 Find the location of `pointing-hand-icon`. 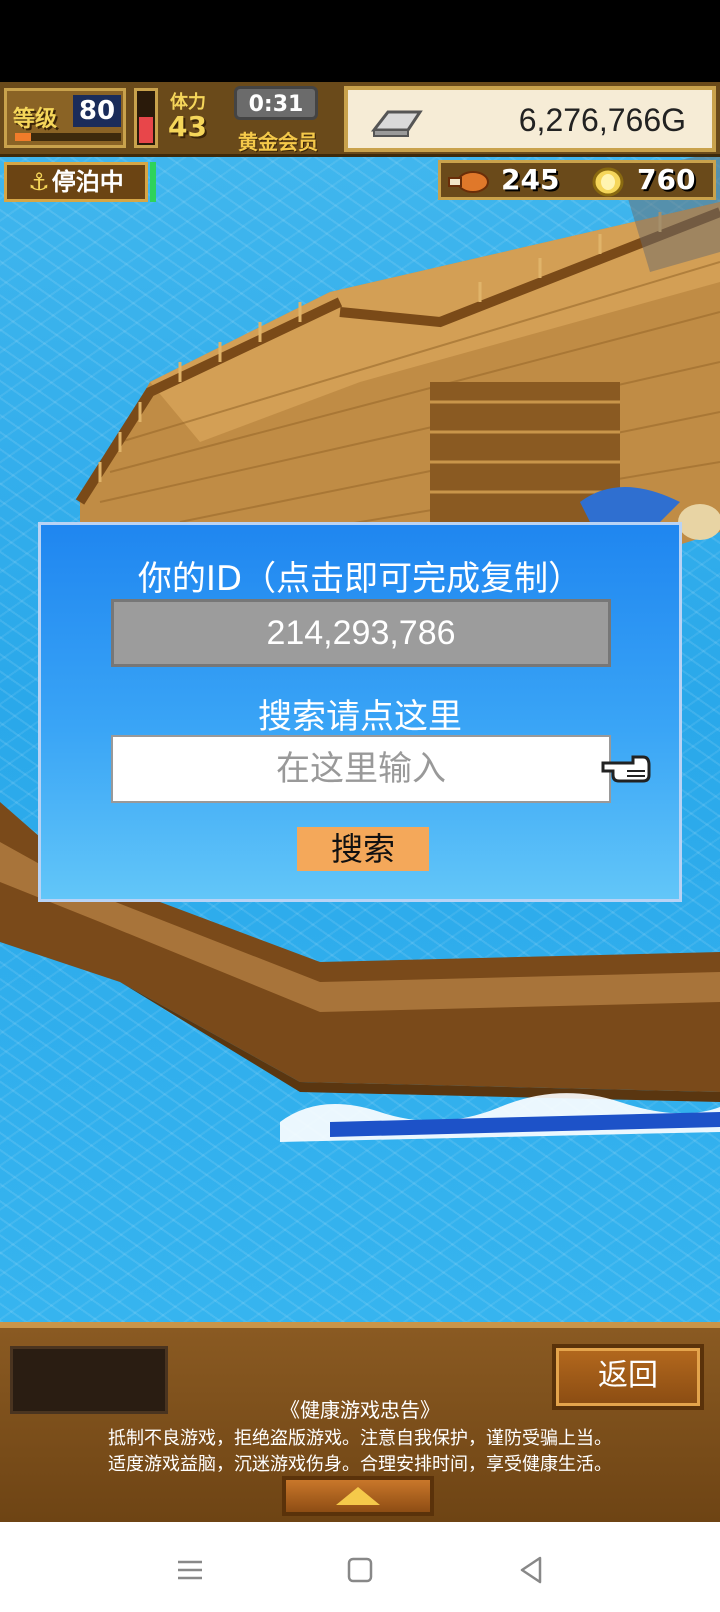

pointing-hand-icon is located at coordinates (626, 769).